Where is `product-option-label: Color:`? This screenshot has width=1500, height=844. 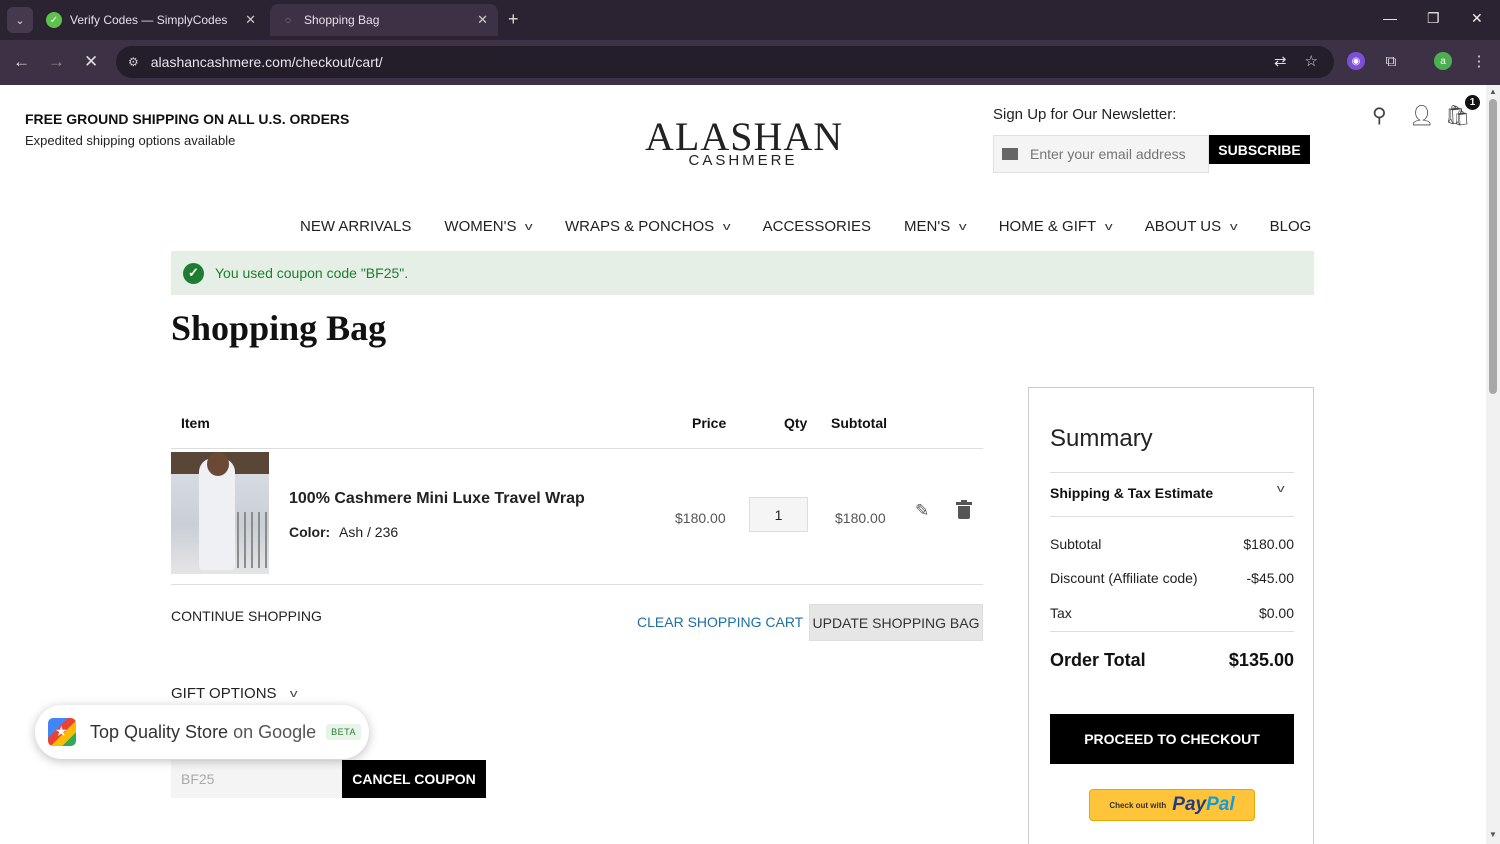
product-option-label: Color: is located at coordinates (310, 532).